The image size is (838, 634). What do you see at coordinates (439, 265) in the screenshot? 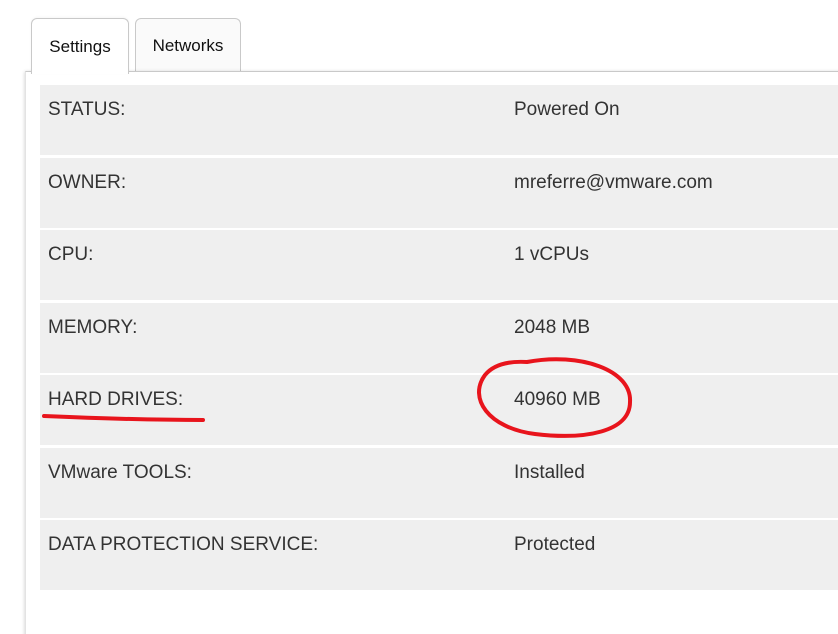
I see `property-row-cpu: CPU: 1 vCPUs` at bounding box center [439, 265].